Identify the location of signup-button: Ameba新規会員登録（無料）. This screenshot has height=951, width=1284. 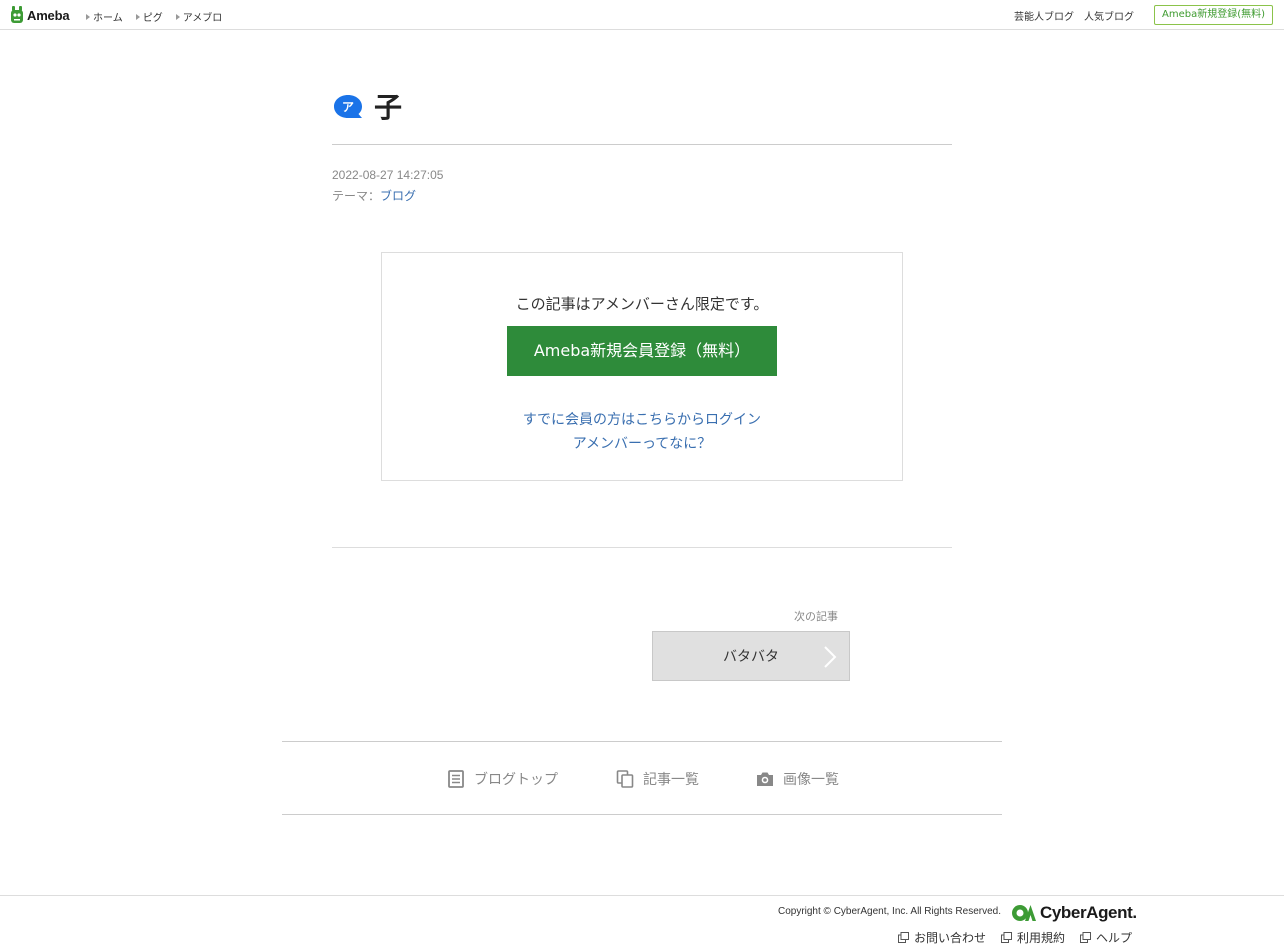
(642, 351).